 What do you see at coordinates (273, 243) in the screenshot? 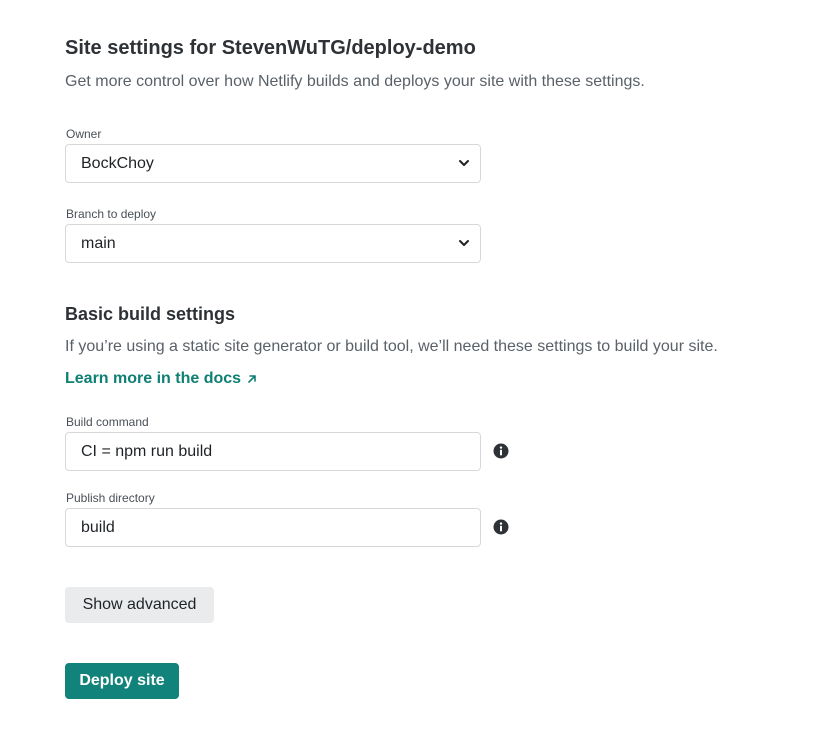
I see `branch-select: main` at bounding box center [273, 243].